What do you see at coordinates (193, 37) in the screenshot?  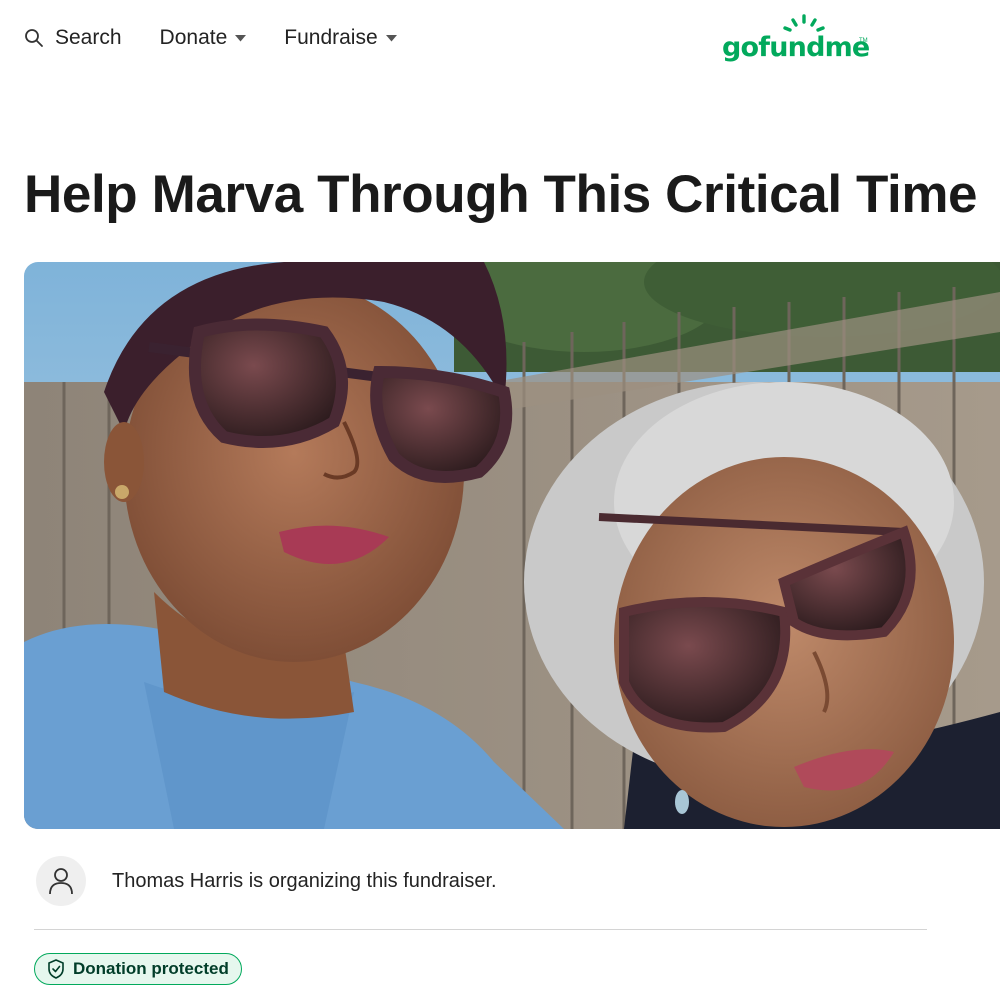 I see `donate-label: Donate` at bounding box center [193, 37].